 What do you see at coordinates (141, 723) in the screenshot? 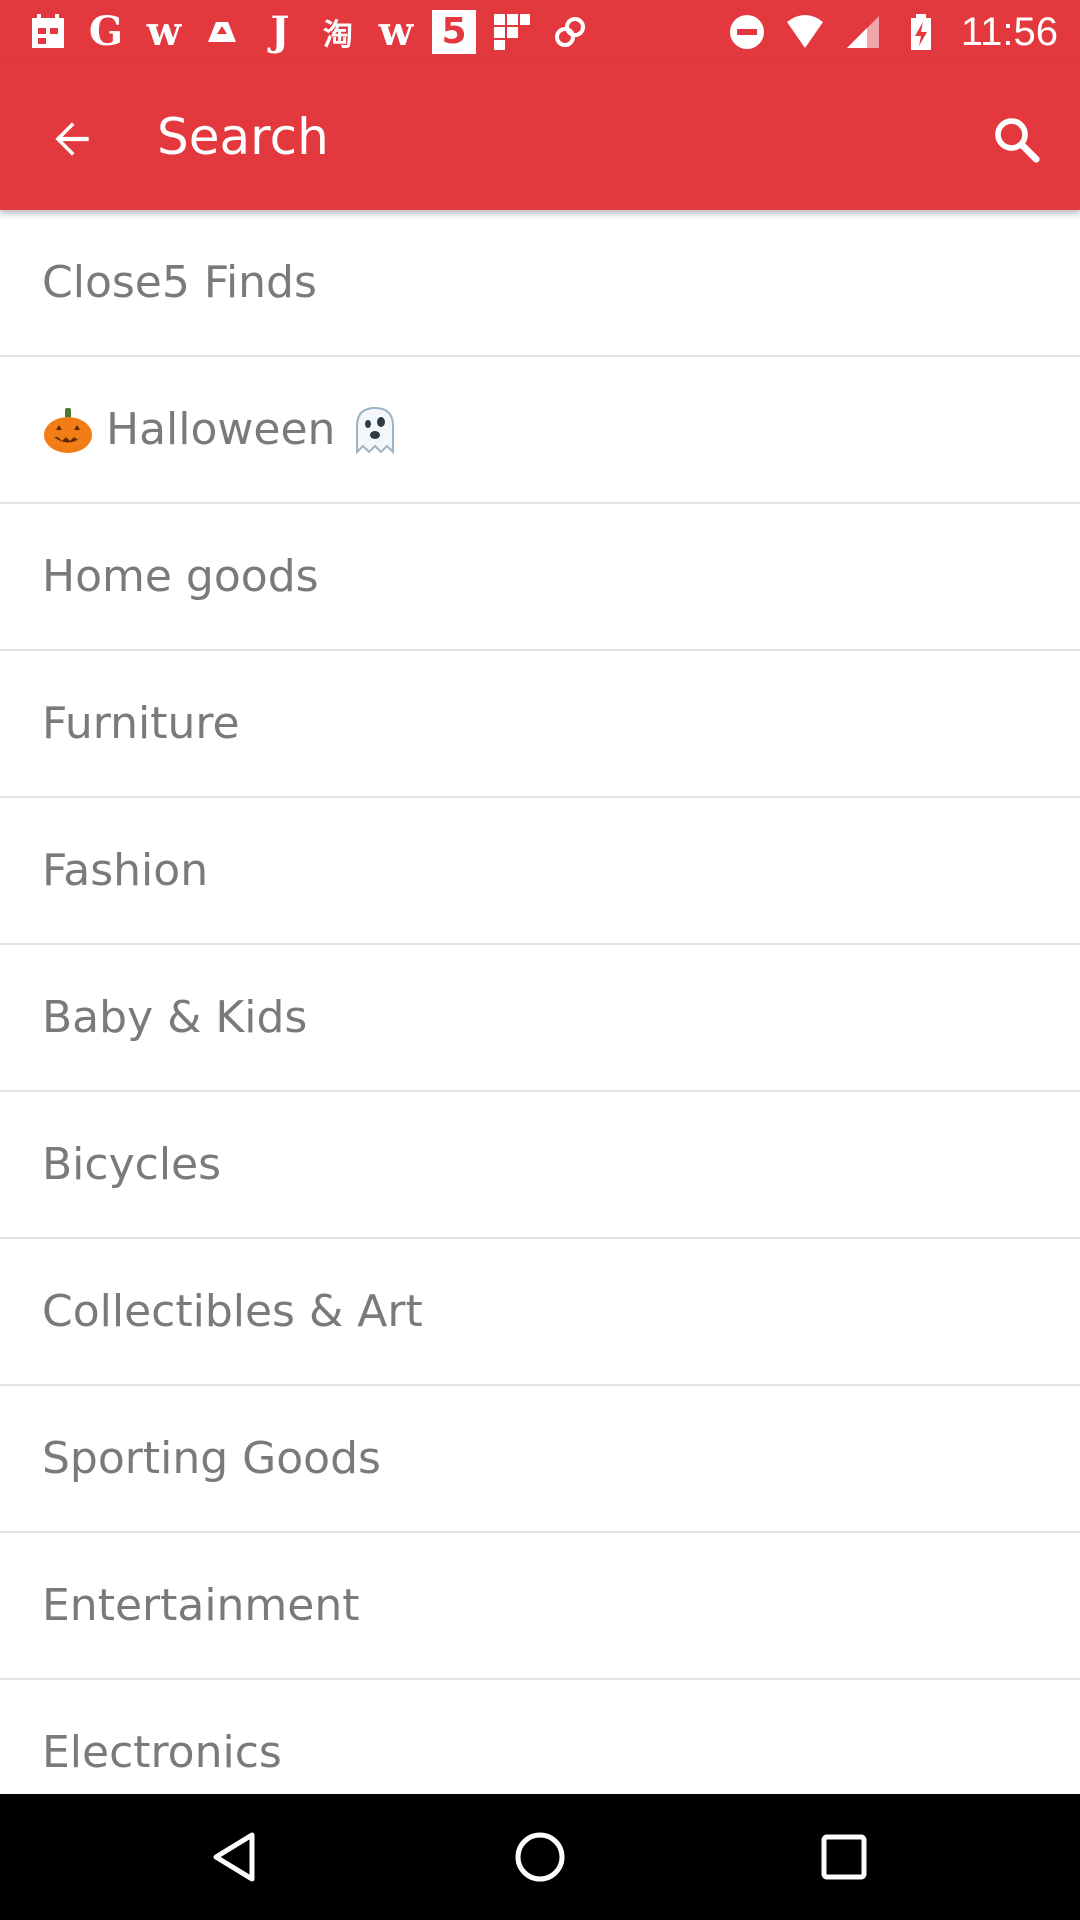
I see `category-label: Furniture` at bounding box center [141, 723].